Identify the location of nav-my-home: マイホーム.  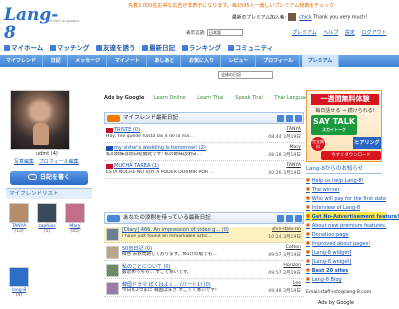
(23, 48).